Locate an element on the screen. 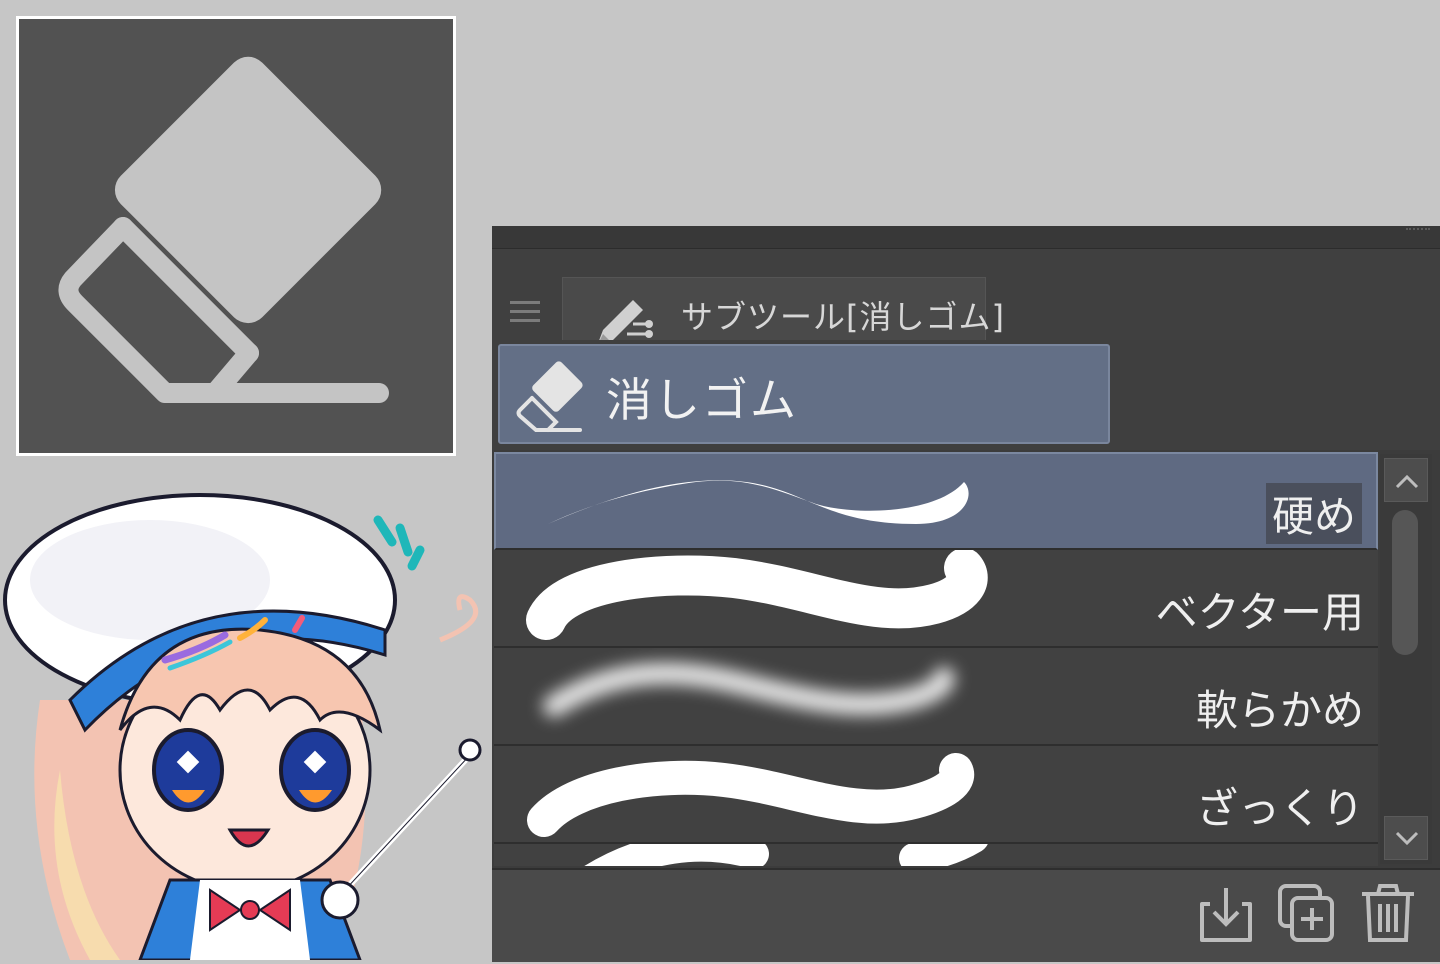 This screenshot has width=1440, height=964. subtool-item-vector: ベクター用 is located at coordinates (936, 599).